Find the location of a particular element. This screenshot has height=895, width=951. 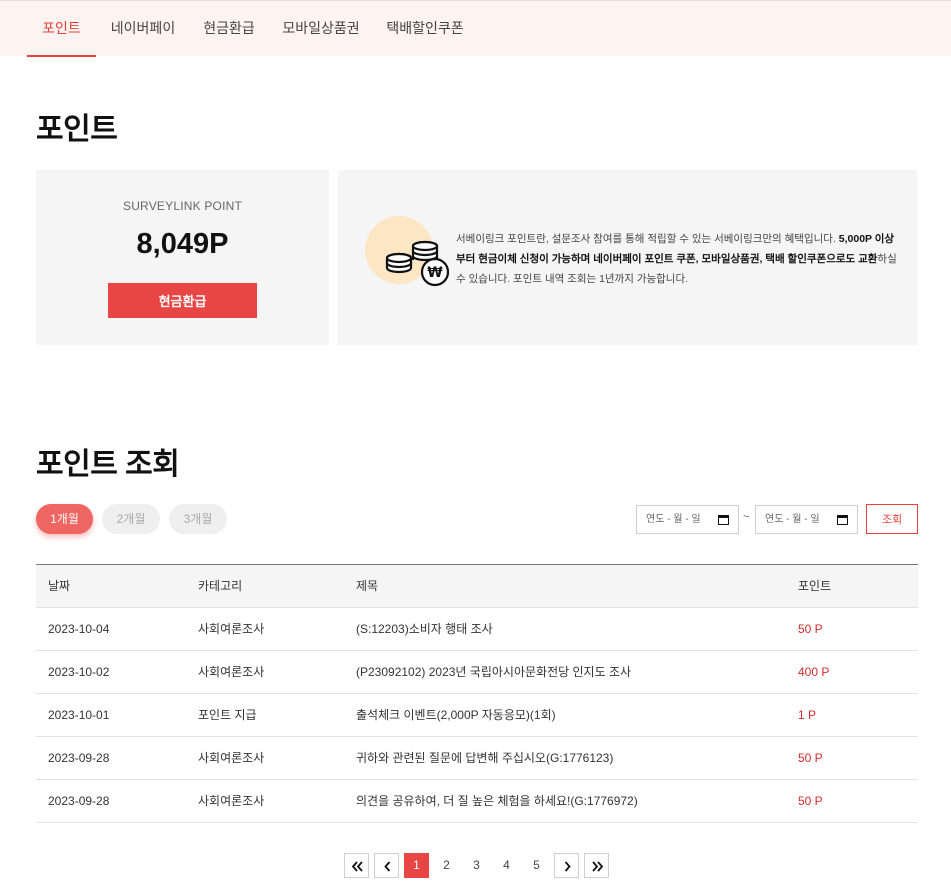

first-page-button is located at coordinates (356, 865).